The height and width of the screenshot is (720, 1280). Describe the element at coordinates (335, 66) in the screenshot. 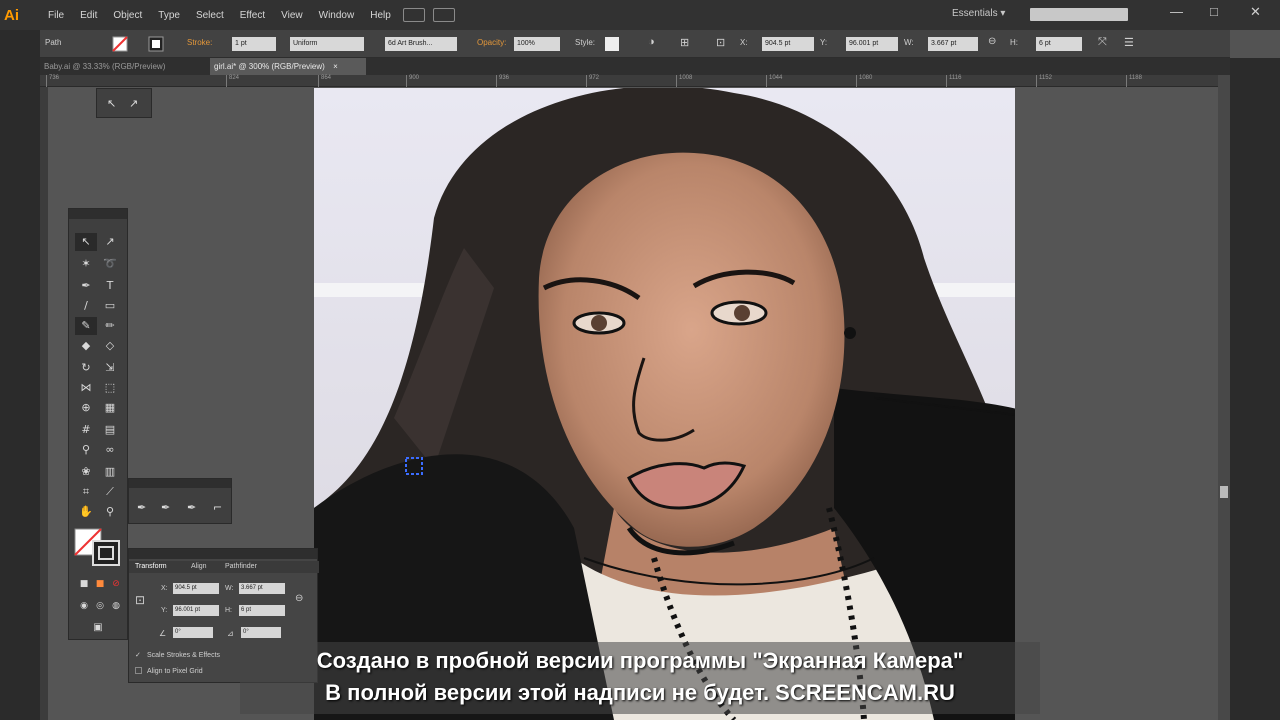

I see `close-icon: ×` at that location.